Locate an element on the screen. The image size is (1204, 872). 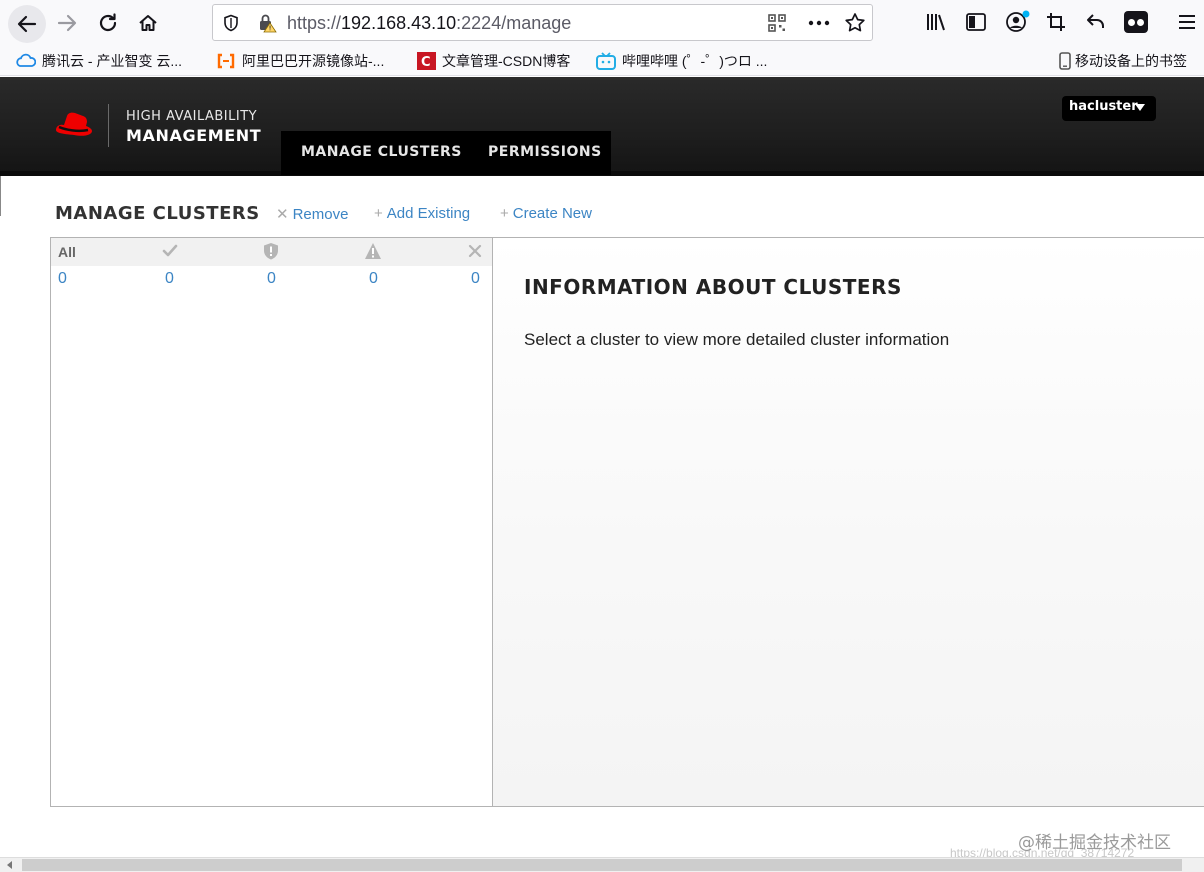
brand-title-line1: HIGH AVAILABILITY is located at coordinates (192, 116).